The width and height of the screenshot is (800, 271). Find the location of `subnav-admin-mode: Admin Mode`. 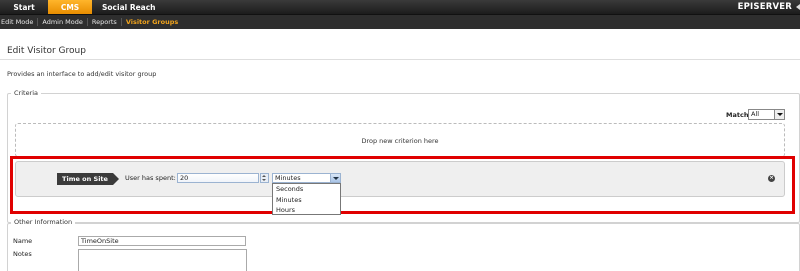

subnav-admin-mode: Admin Mode is located at coordinates (63, 22).